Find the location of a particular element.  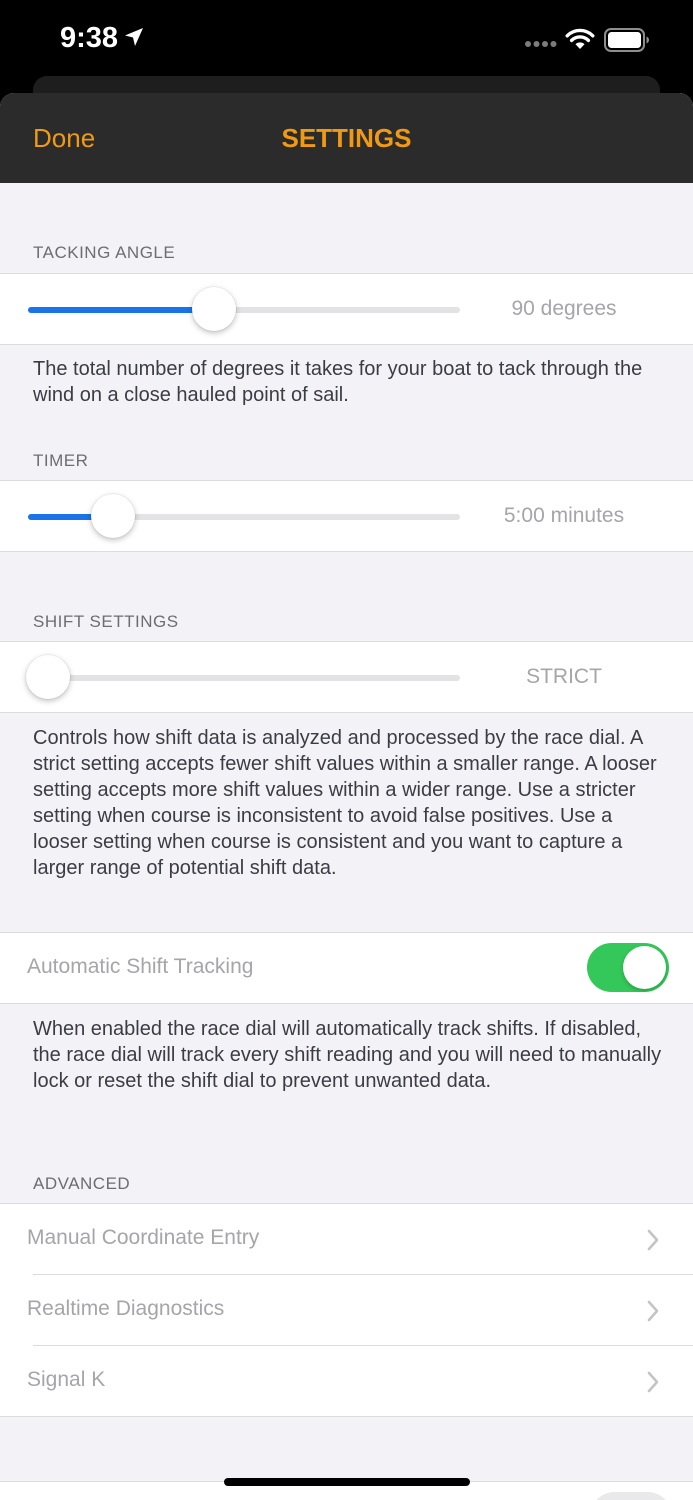

cellular-dots-icon is located at coordinates (541, 44).